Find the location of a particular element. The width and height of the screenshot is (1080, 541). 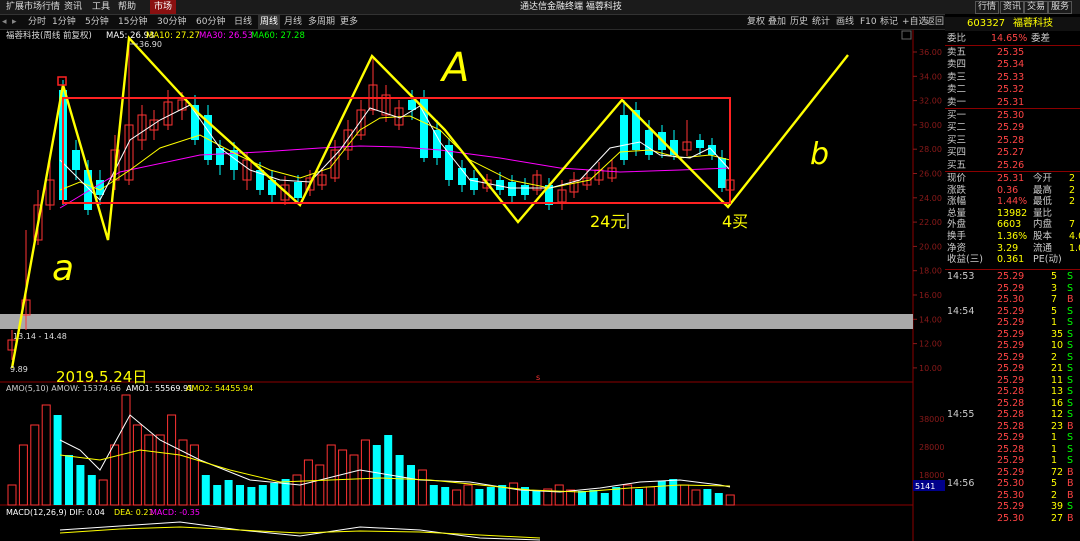

menu-item-market: 扩展市场行情 is located at coordinates (33, 7).